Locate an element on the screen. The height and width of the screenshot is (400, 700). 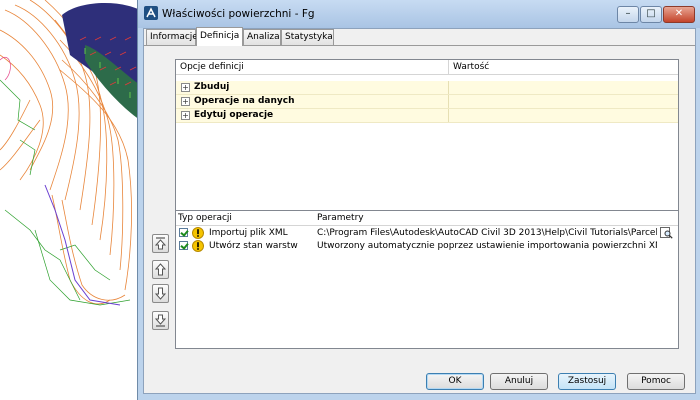
grid-row-edytuj-operacje: + Edytuj operacje is located at coordinates (427, 116).